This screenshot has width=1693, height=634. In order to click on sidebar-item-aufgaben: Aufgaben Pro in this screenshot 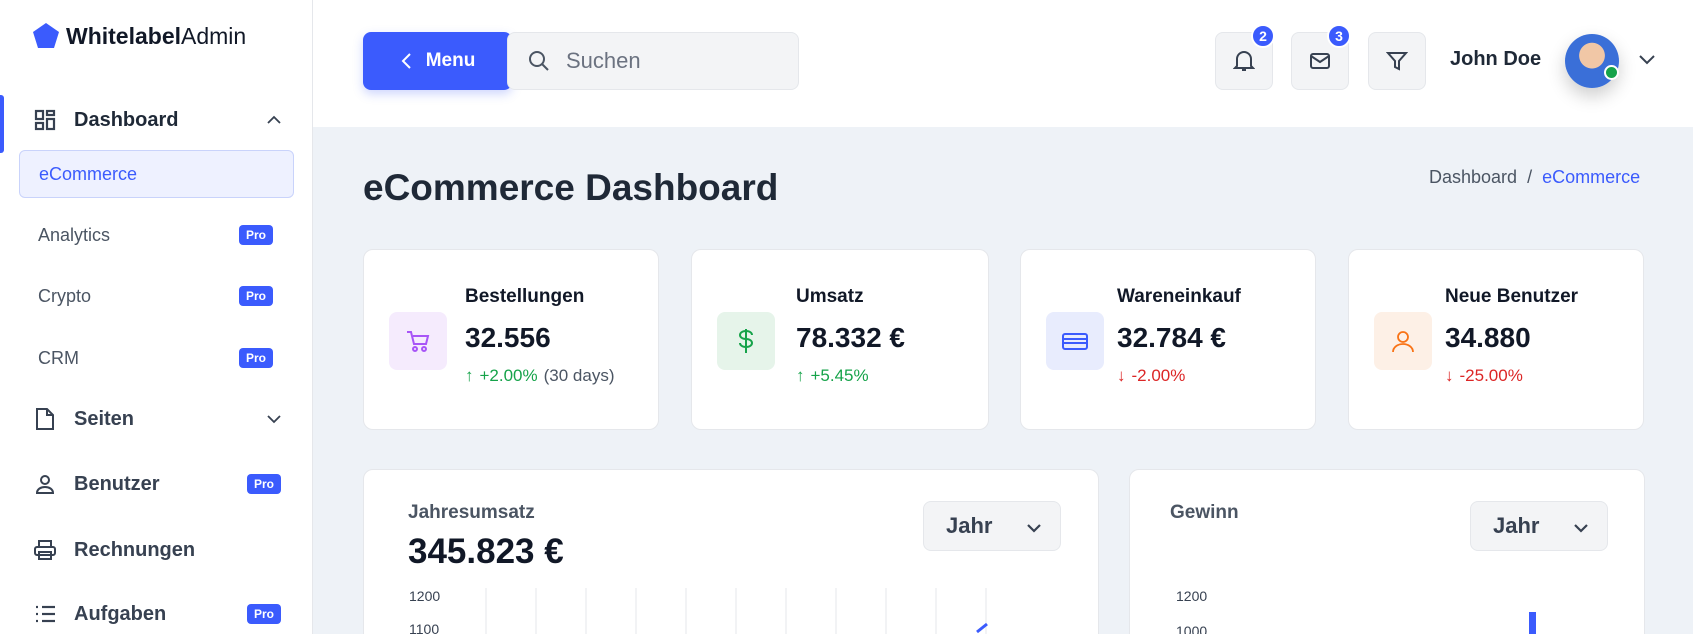, I will do `click(156, 611)`.